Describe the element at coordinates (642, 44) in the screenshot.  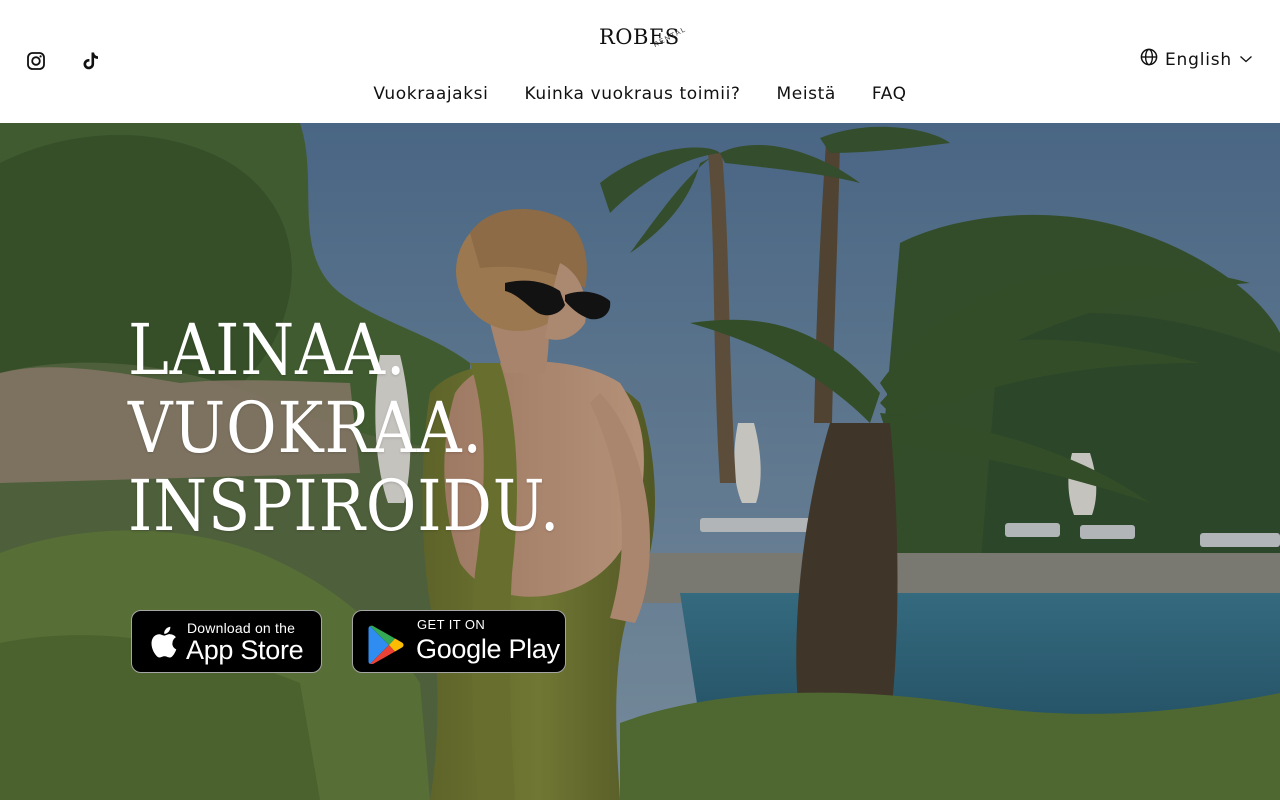
I see `brand-logo: ROBES RENTAL` at that location.